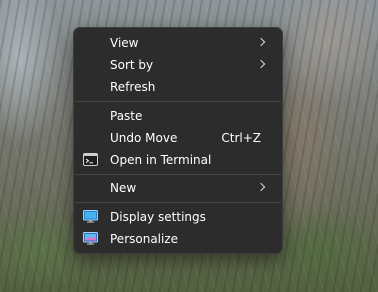  What do you see at coordinates (90, 159) in the screenshot?
I see `terminal-icon` at bounding box center [90, 159].